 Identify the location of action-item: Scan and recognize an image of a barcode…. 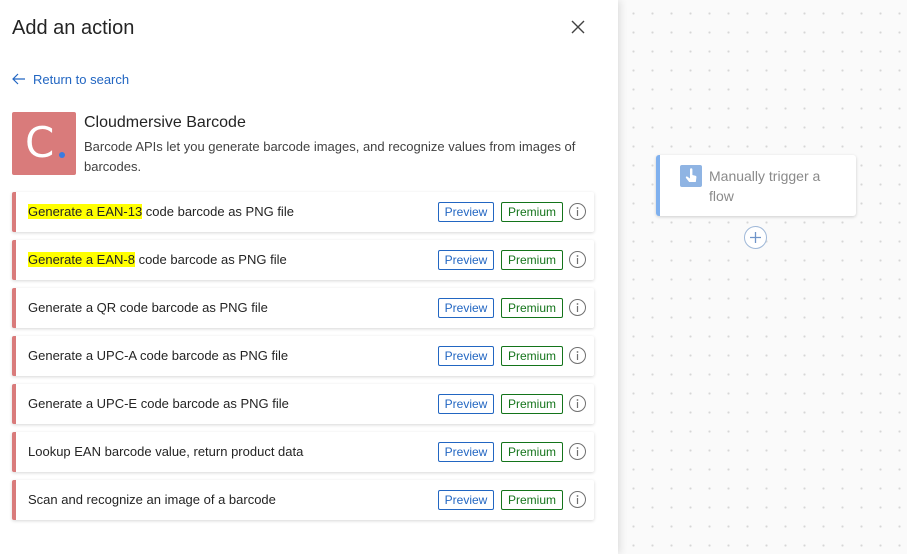
(303, 500).